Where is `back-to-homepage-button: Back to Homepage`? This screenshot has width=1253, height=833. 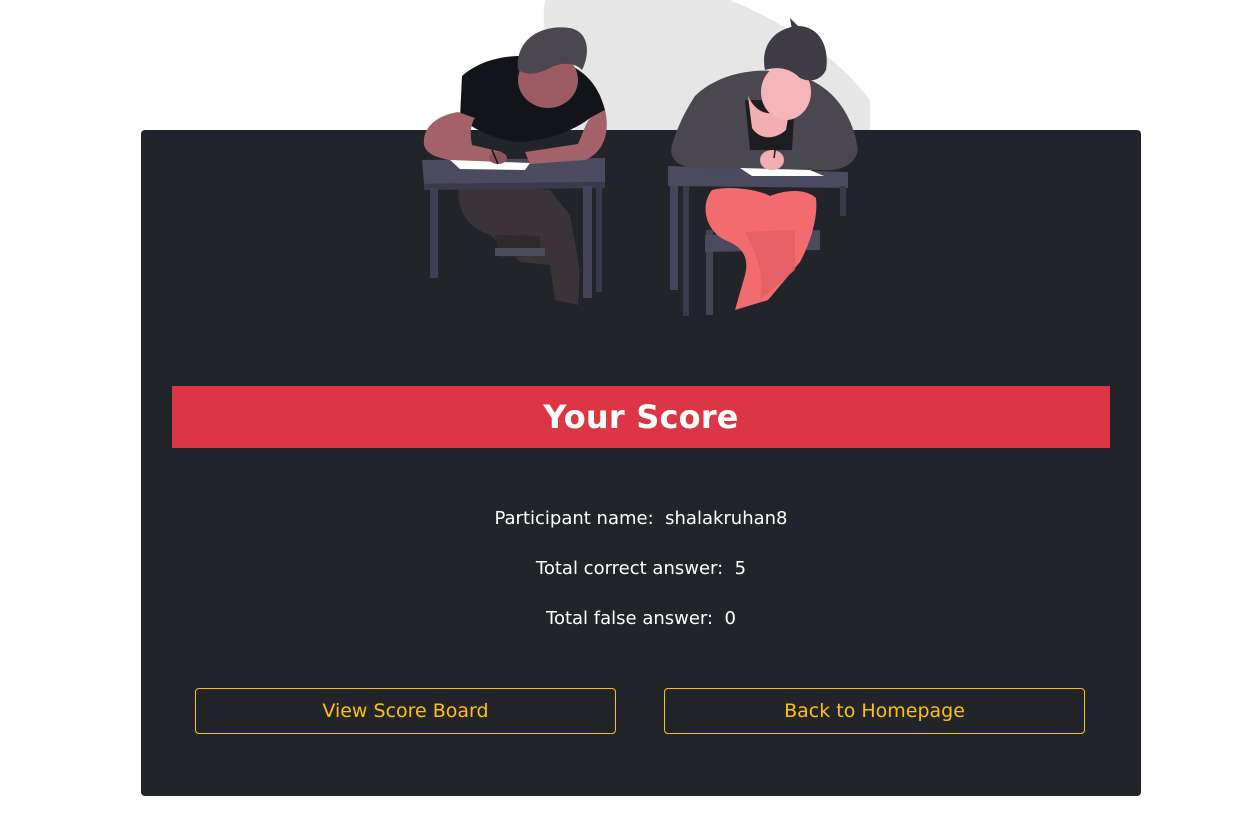 back-to-homepage-button: Back to Homepage is located at coordinates (874, 711).